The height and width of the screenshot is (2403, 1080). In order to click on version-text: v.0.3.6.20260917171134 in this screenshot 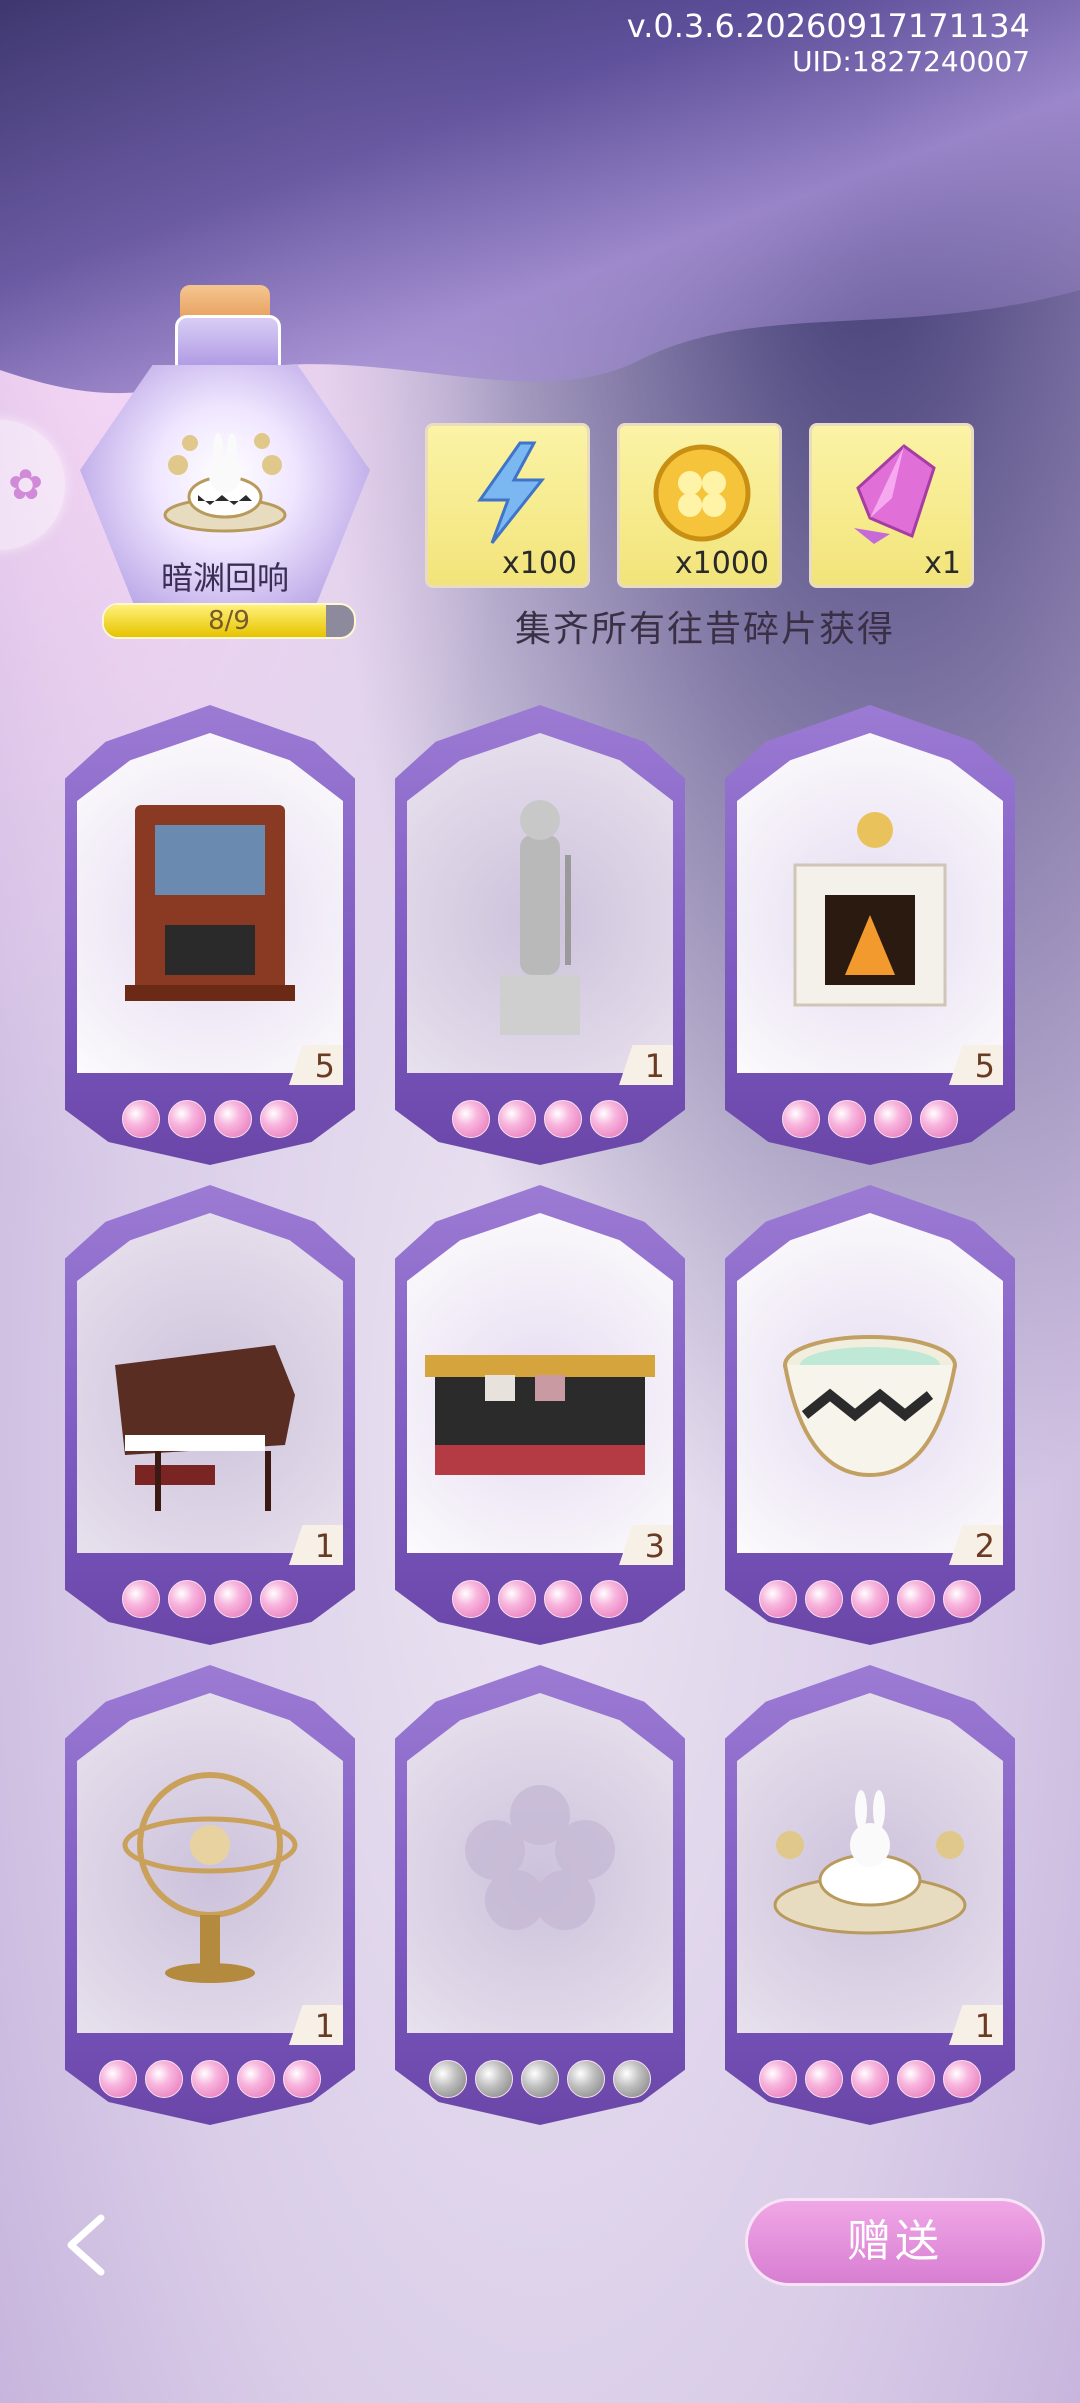, I will do `click(828, 26)`.